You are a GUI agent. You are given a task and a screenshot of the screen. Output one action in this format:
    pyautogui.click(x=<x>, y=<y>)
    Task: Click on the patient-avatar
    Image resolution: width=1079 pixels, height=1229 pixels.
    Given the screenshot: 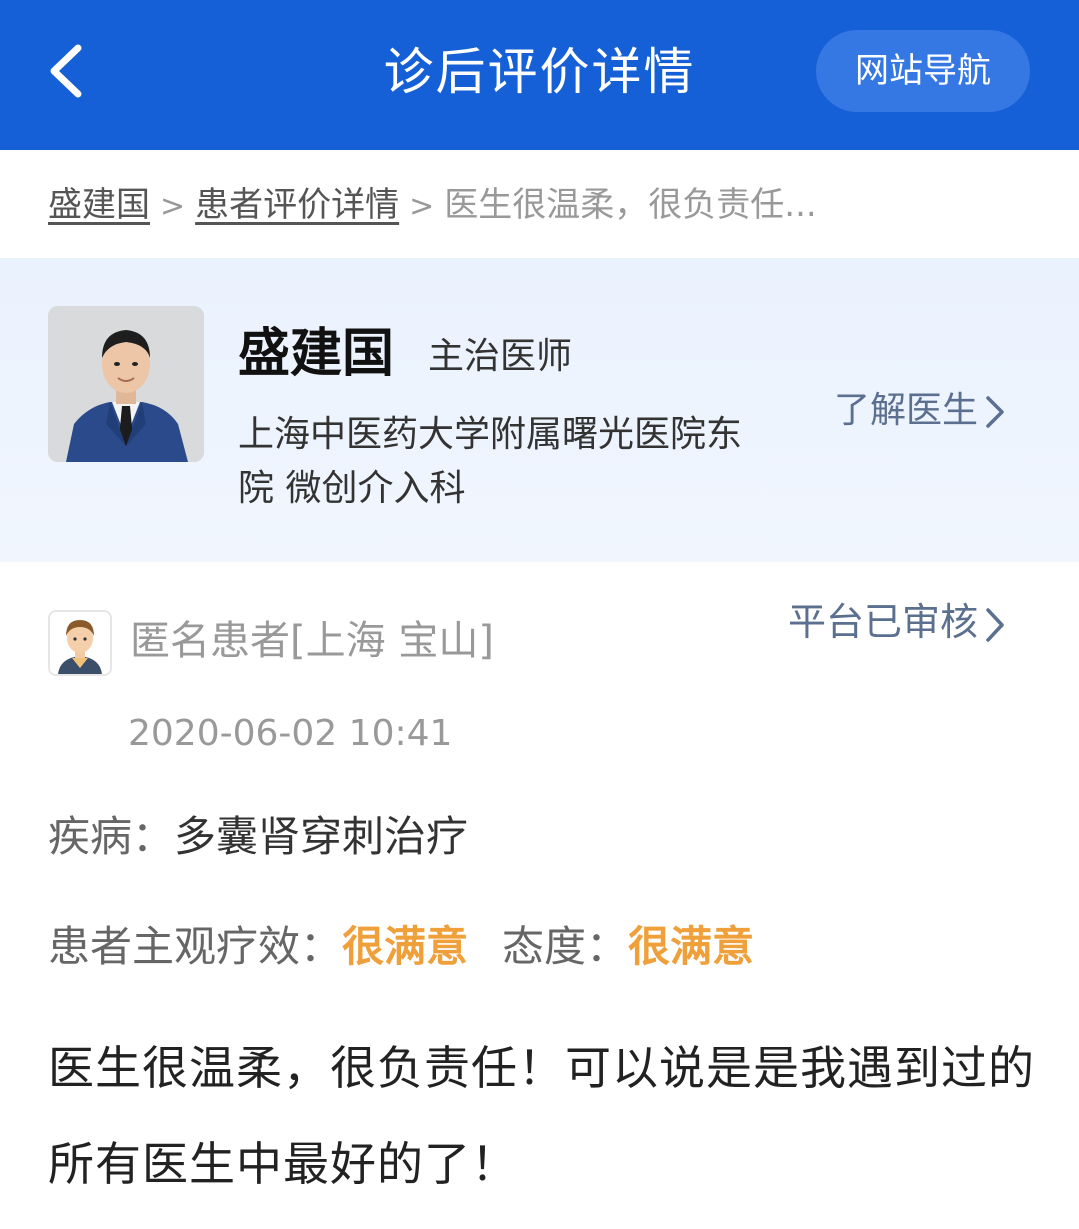 What is the action you would take?
    pyautogui.click(x=80, y=643)
    